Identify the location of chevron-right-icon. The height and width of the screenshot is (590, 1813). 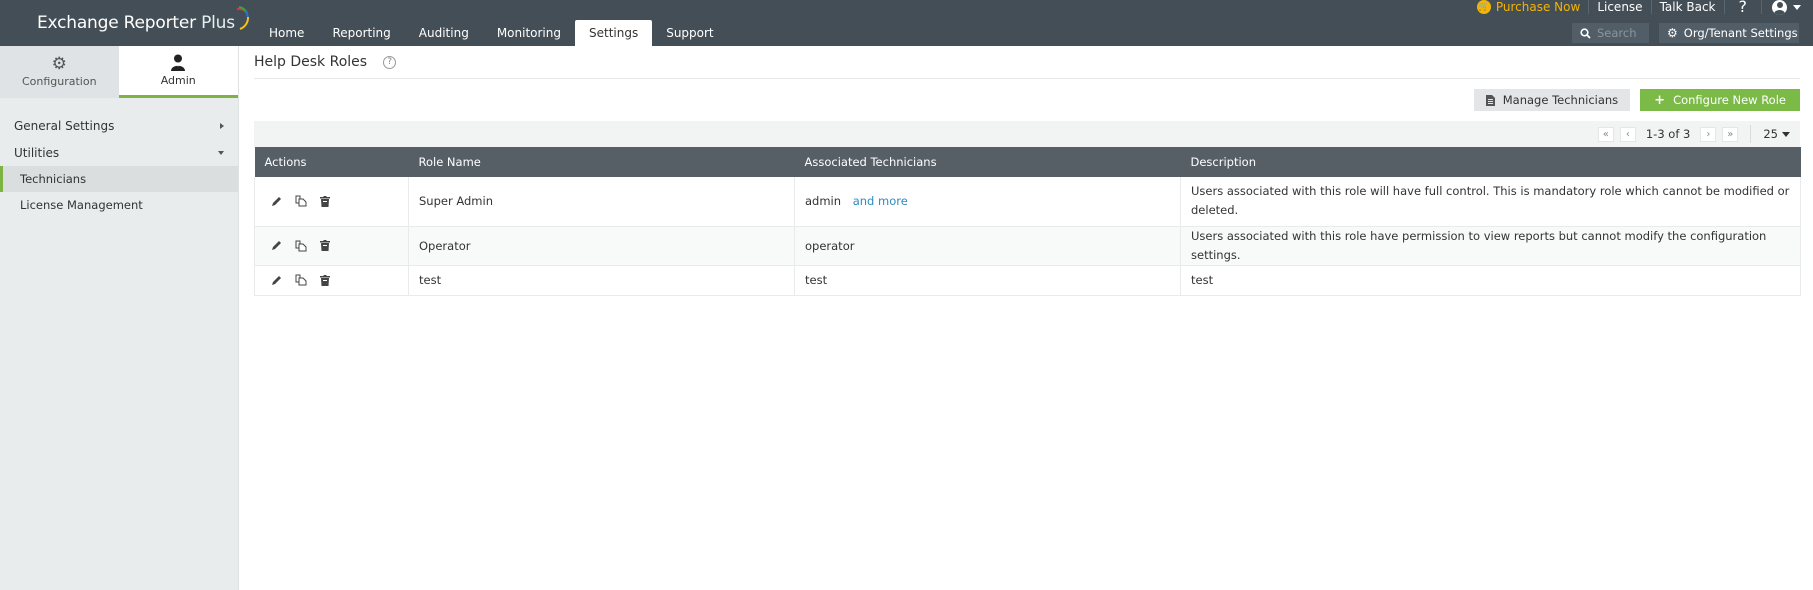
(222, 125).